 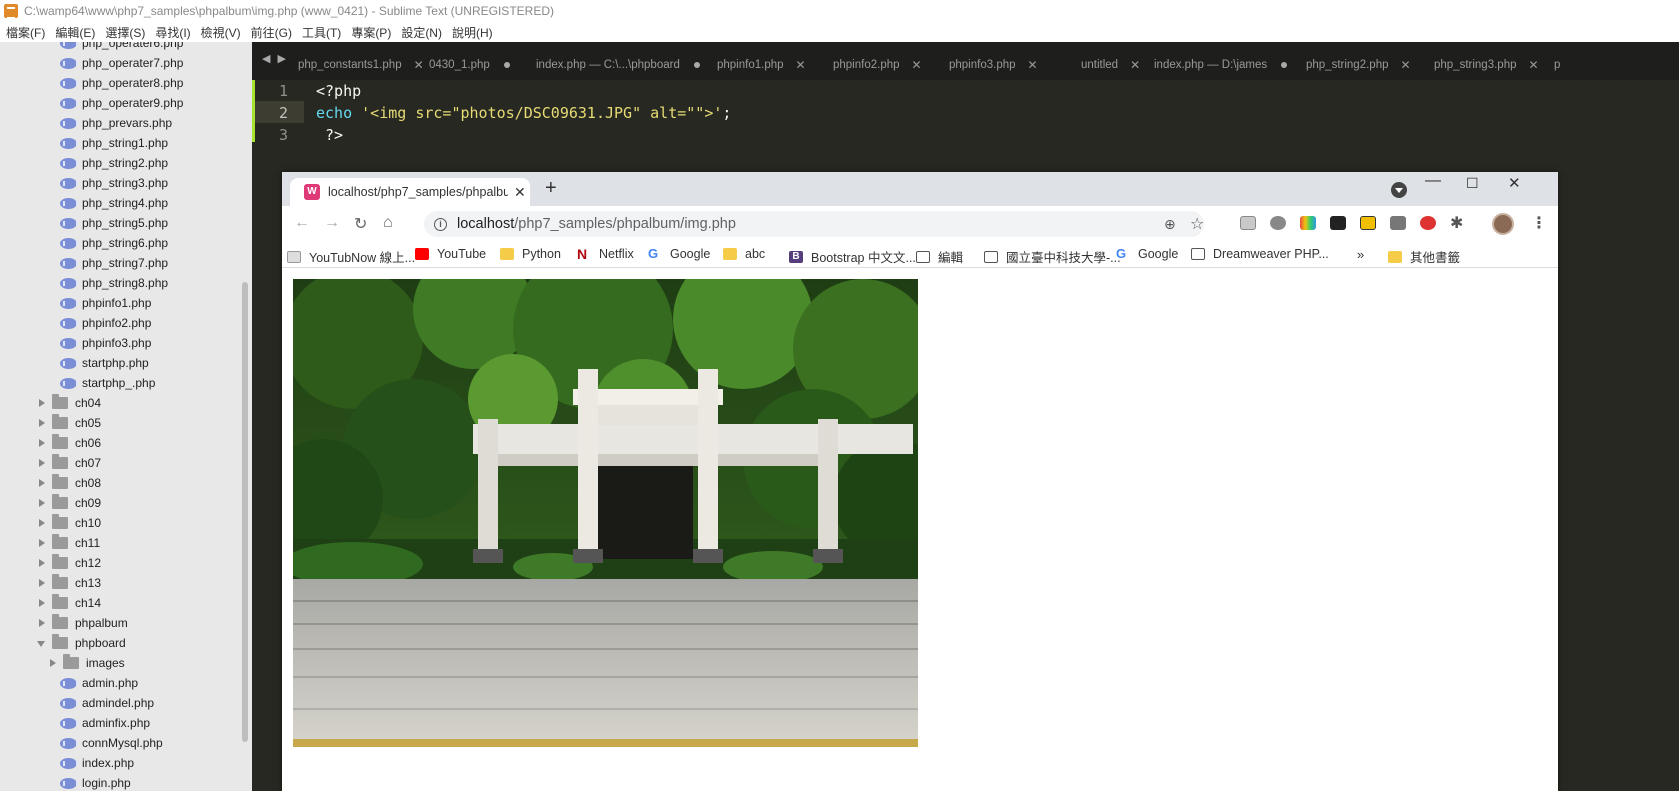 What do you see at coordinates (744, 254) in the screenshot?
I see `bookmark-item: abc` at bounding box center [744, 254].